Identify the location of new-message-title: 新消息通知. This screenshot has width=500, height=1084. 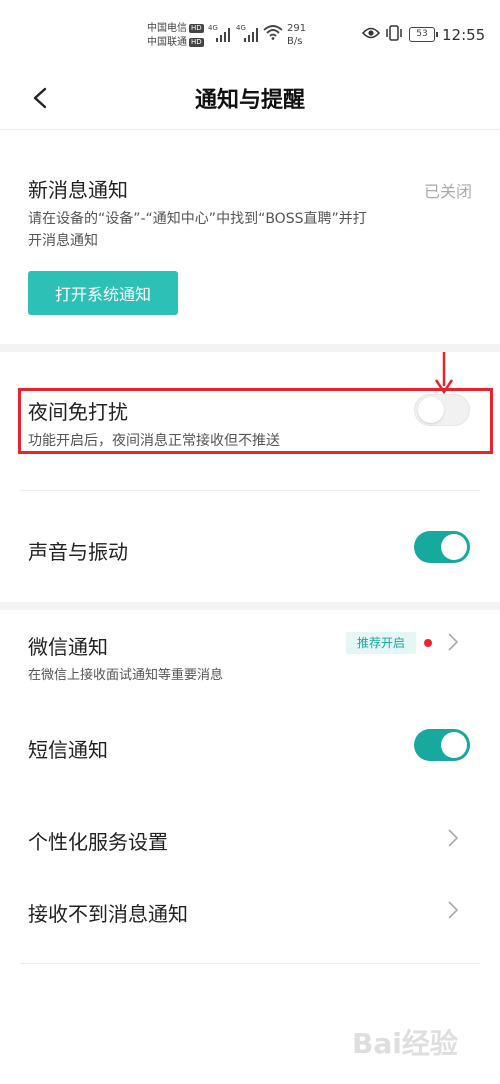
(78, 190).